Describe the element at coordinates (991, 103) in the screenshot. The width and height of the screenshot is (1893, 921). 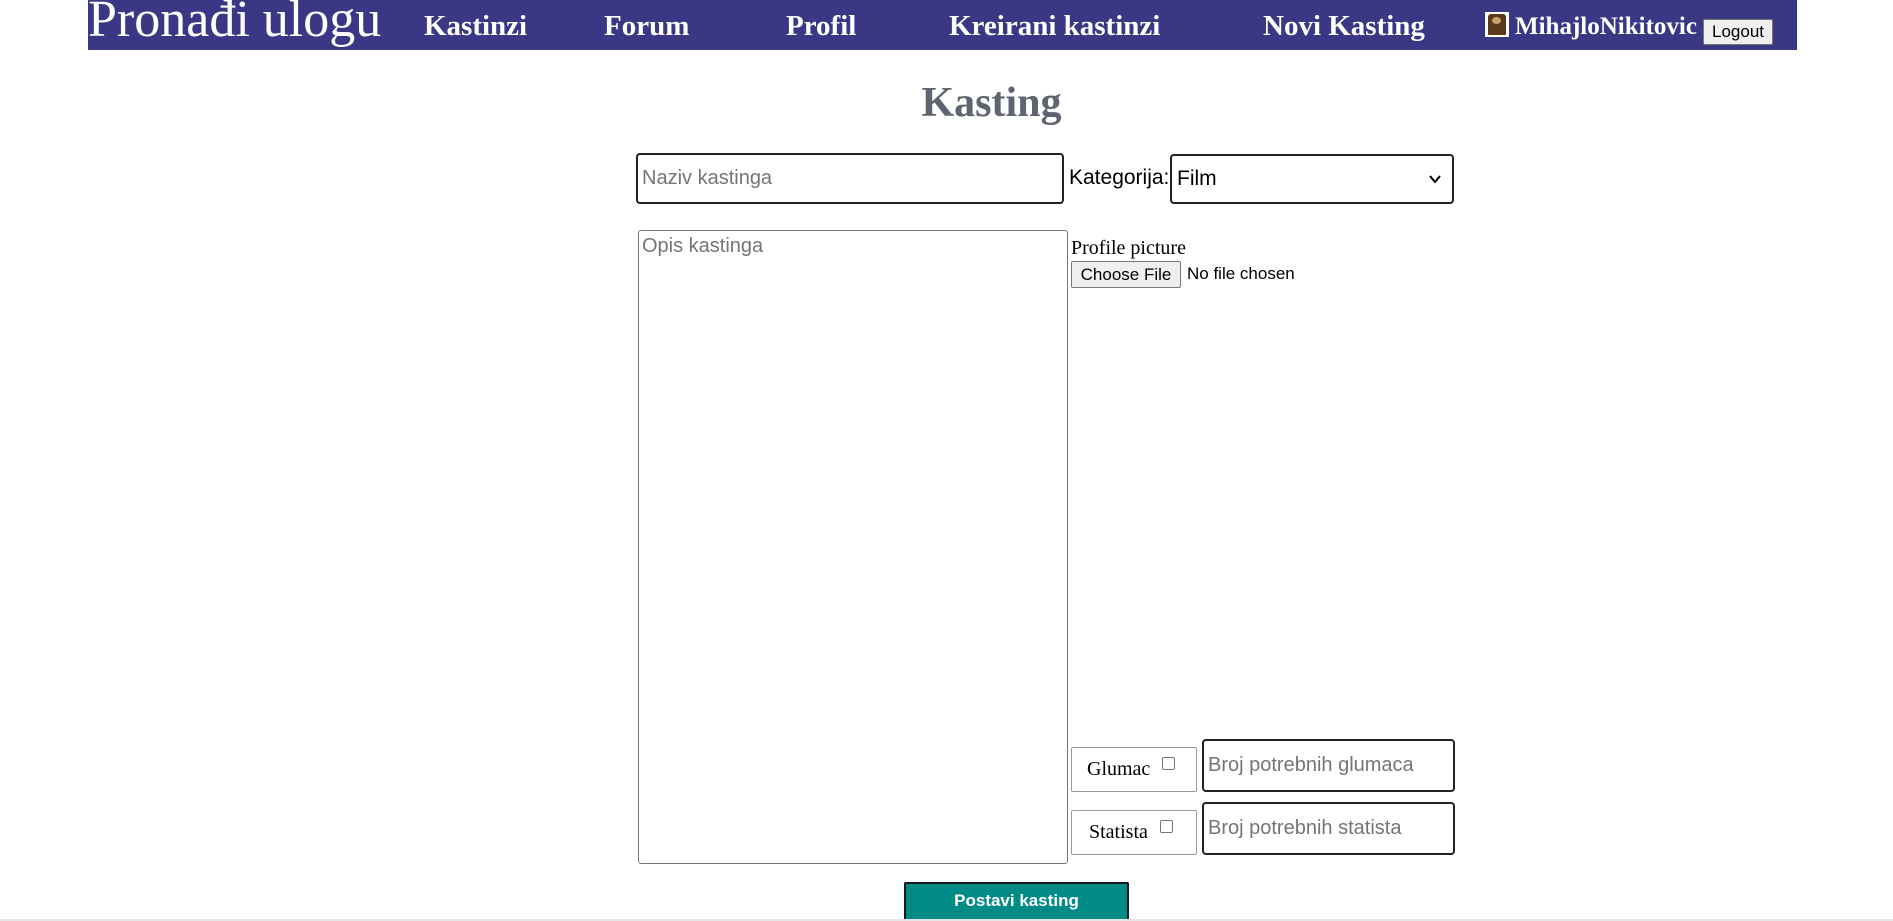
I see `page-title: Kasting` at that location.